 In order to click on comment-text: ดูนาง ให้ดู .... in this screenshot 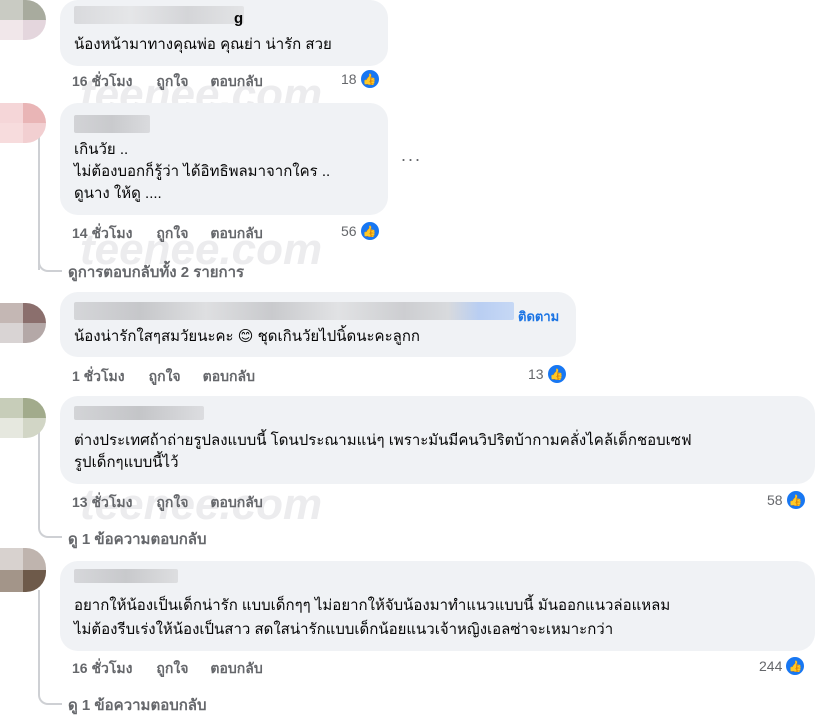, I will do `click(118, 193)`.